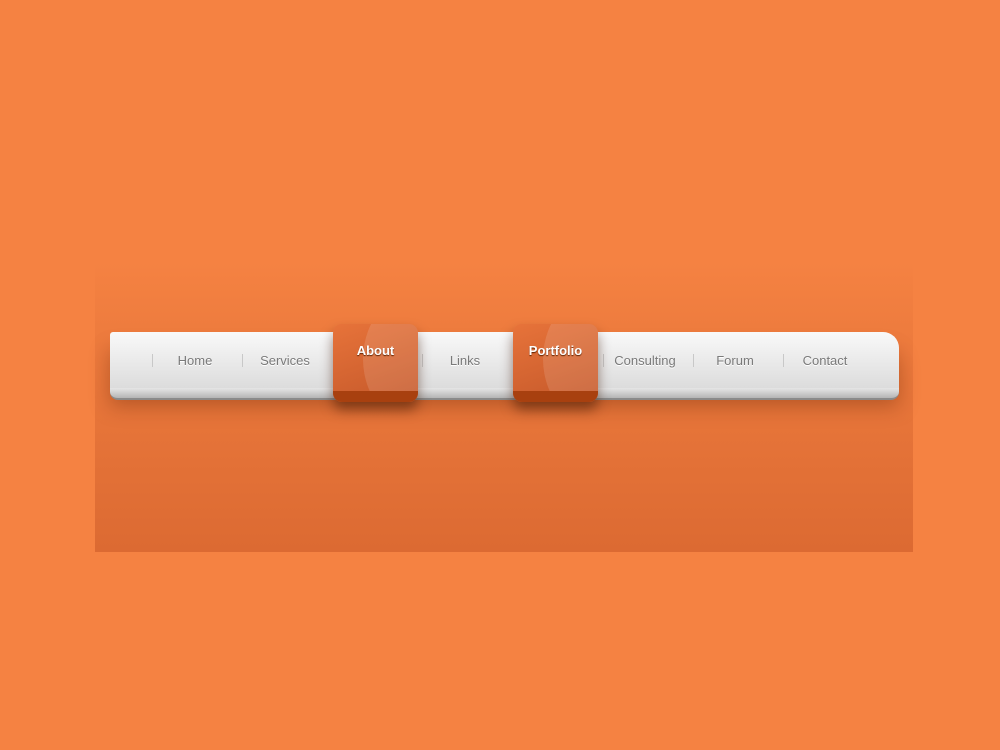  Describe the element at coordinates (825, 361) in the screenshot. I see `nav-item-contact: Contact` at that location.